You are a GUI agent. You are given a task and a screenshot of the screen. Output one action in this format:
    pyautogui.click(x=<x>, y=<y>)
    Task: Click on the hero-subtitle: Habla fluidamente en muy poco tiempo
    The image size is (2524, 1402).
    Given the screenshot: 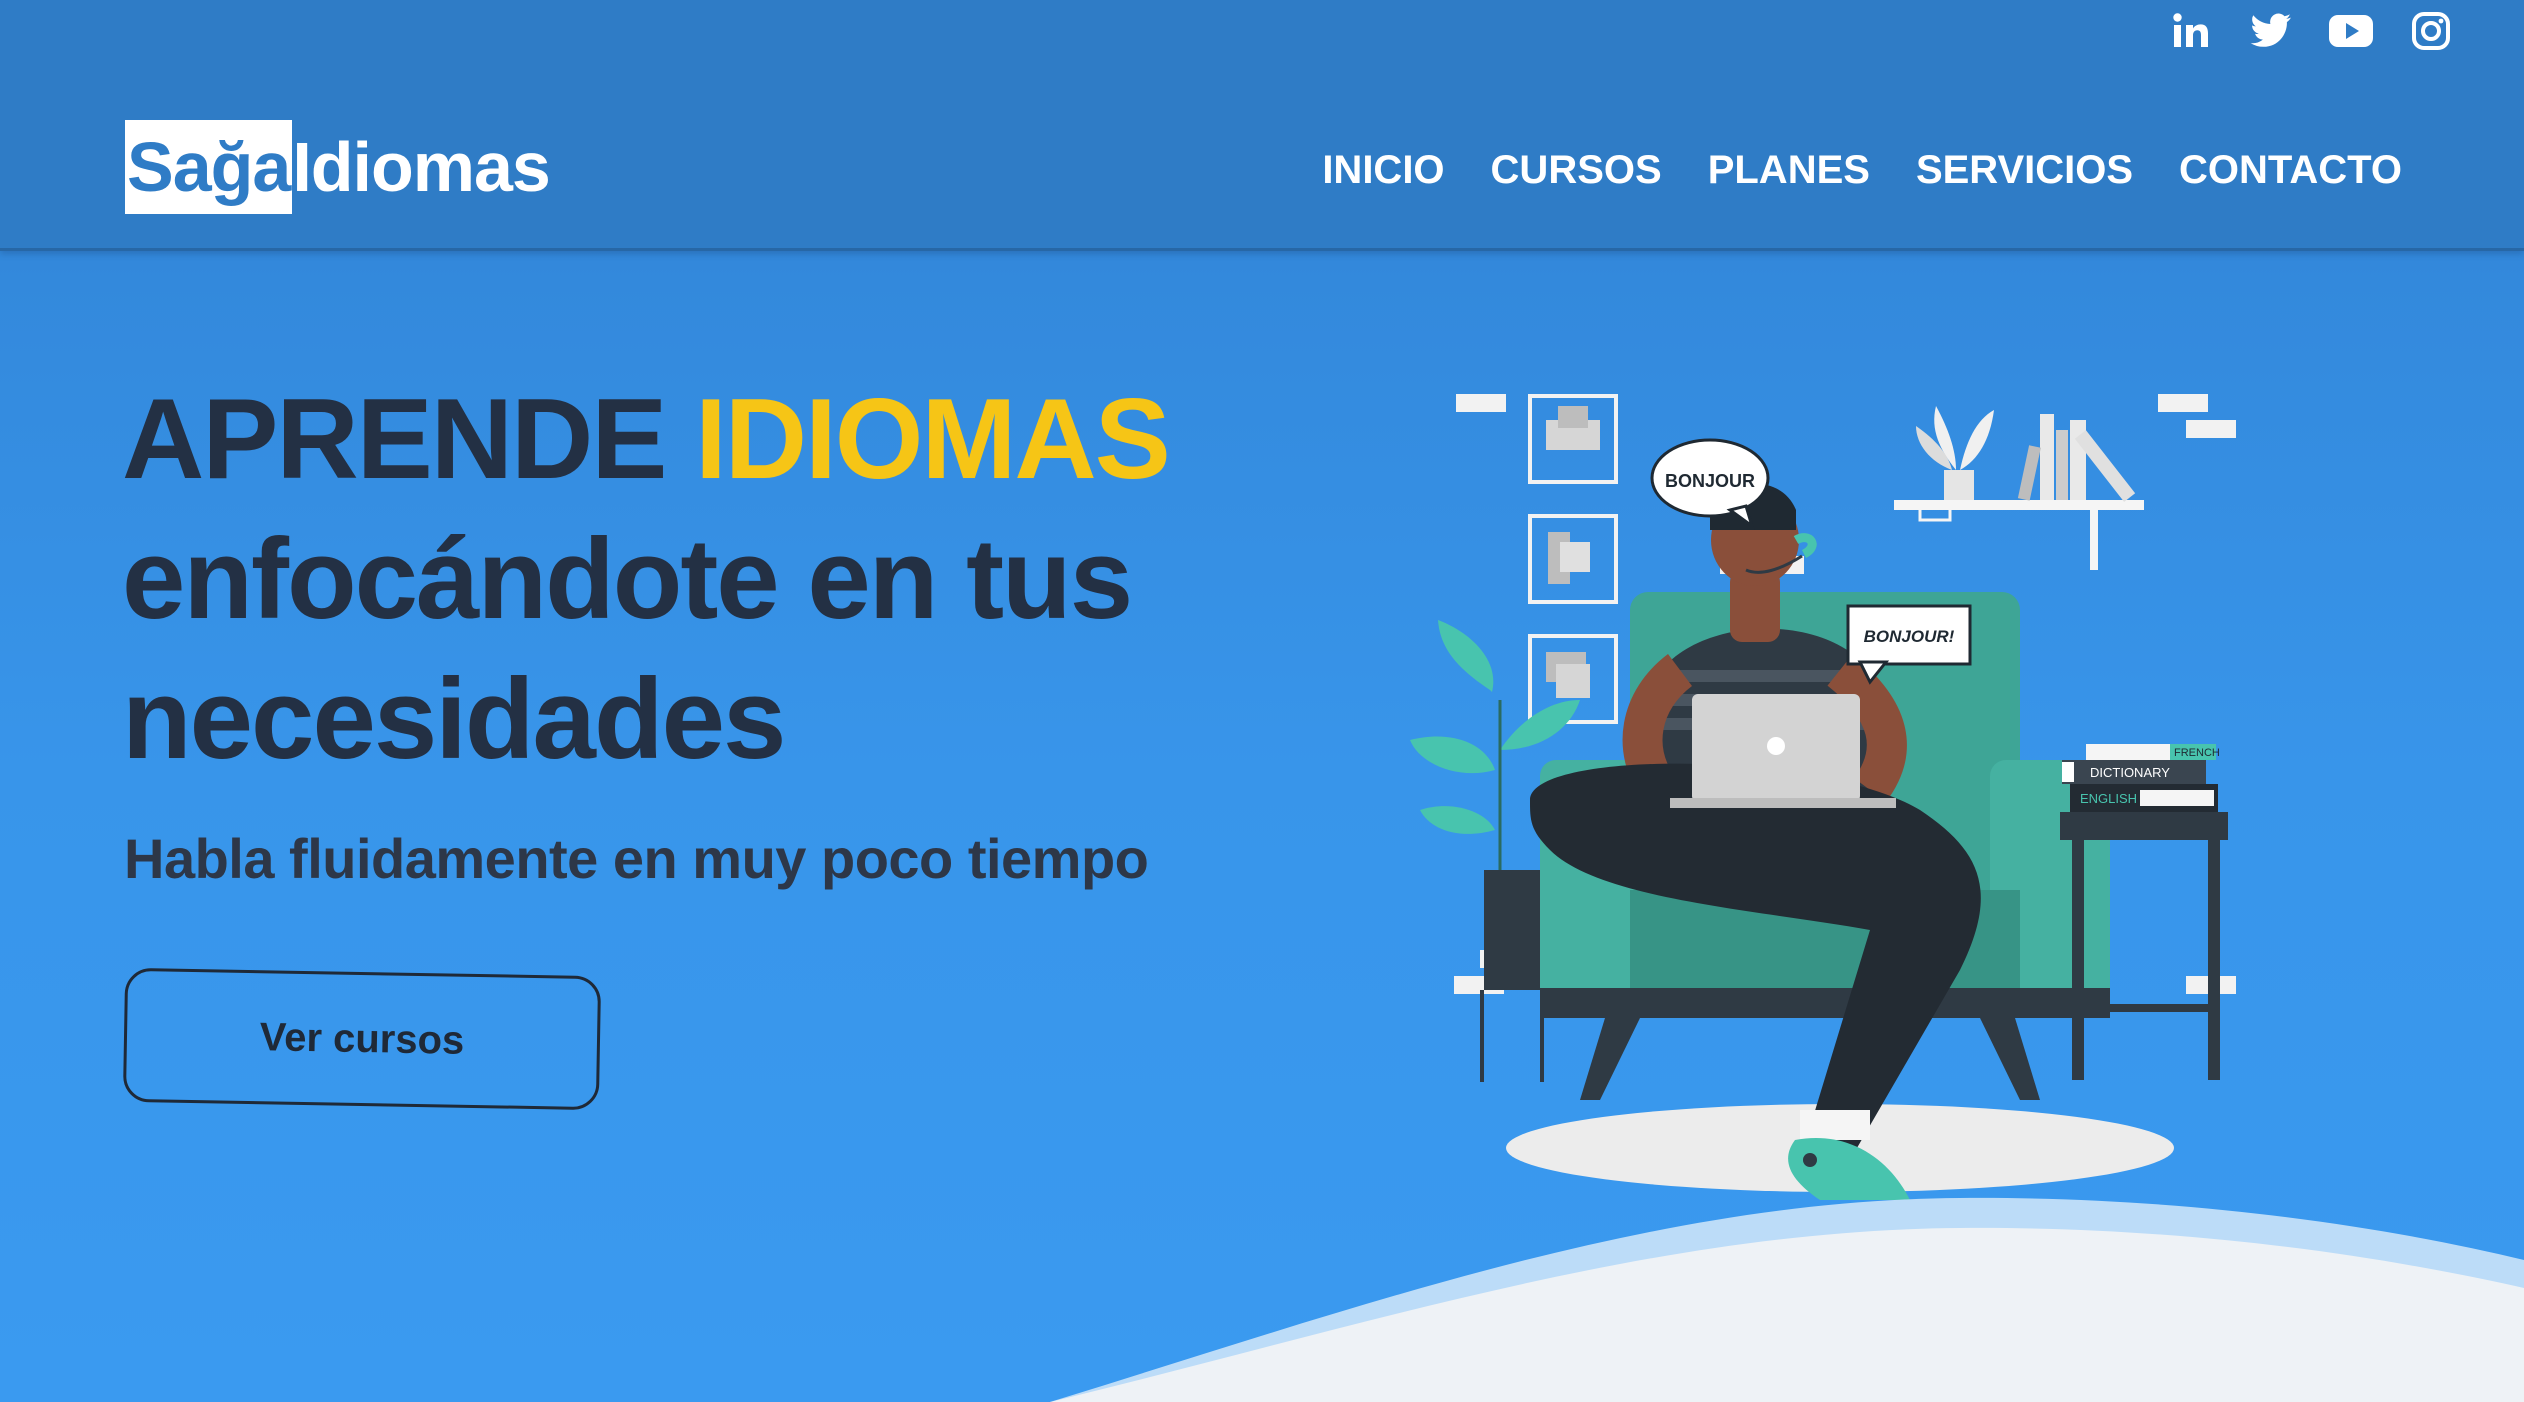 What is the action you would take?
    pyautogui.click(x=636, y=858)
    